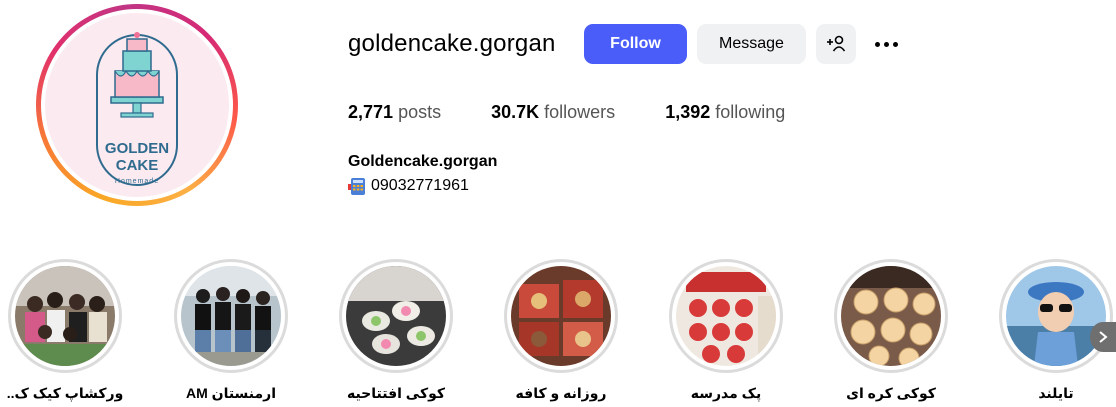 This screenshot has height=407, width=1116. What do you see at coordinates (635, 44) in the screenshot?
I see `follow-button: Follow` at bounding box center [635, 44].